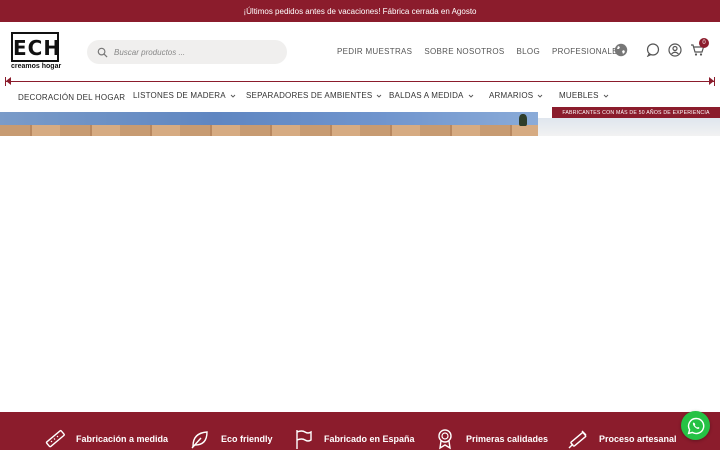  I want to click on main-nav-listones: LISTONES DE MADERA, so click(184, 95).